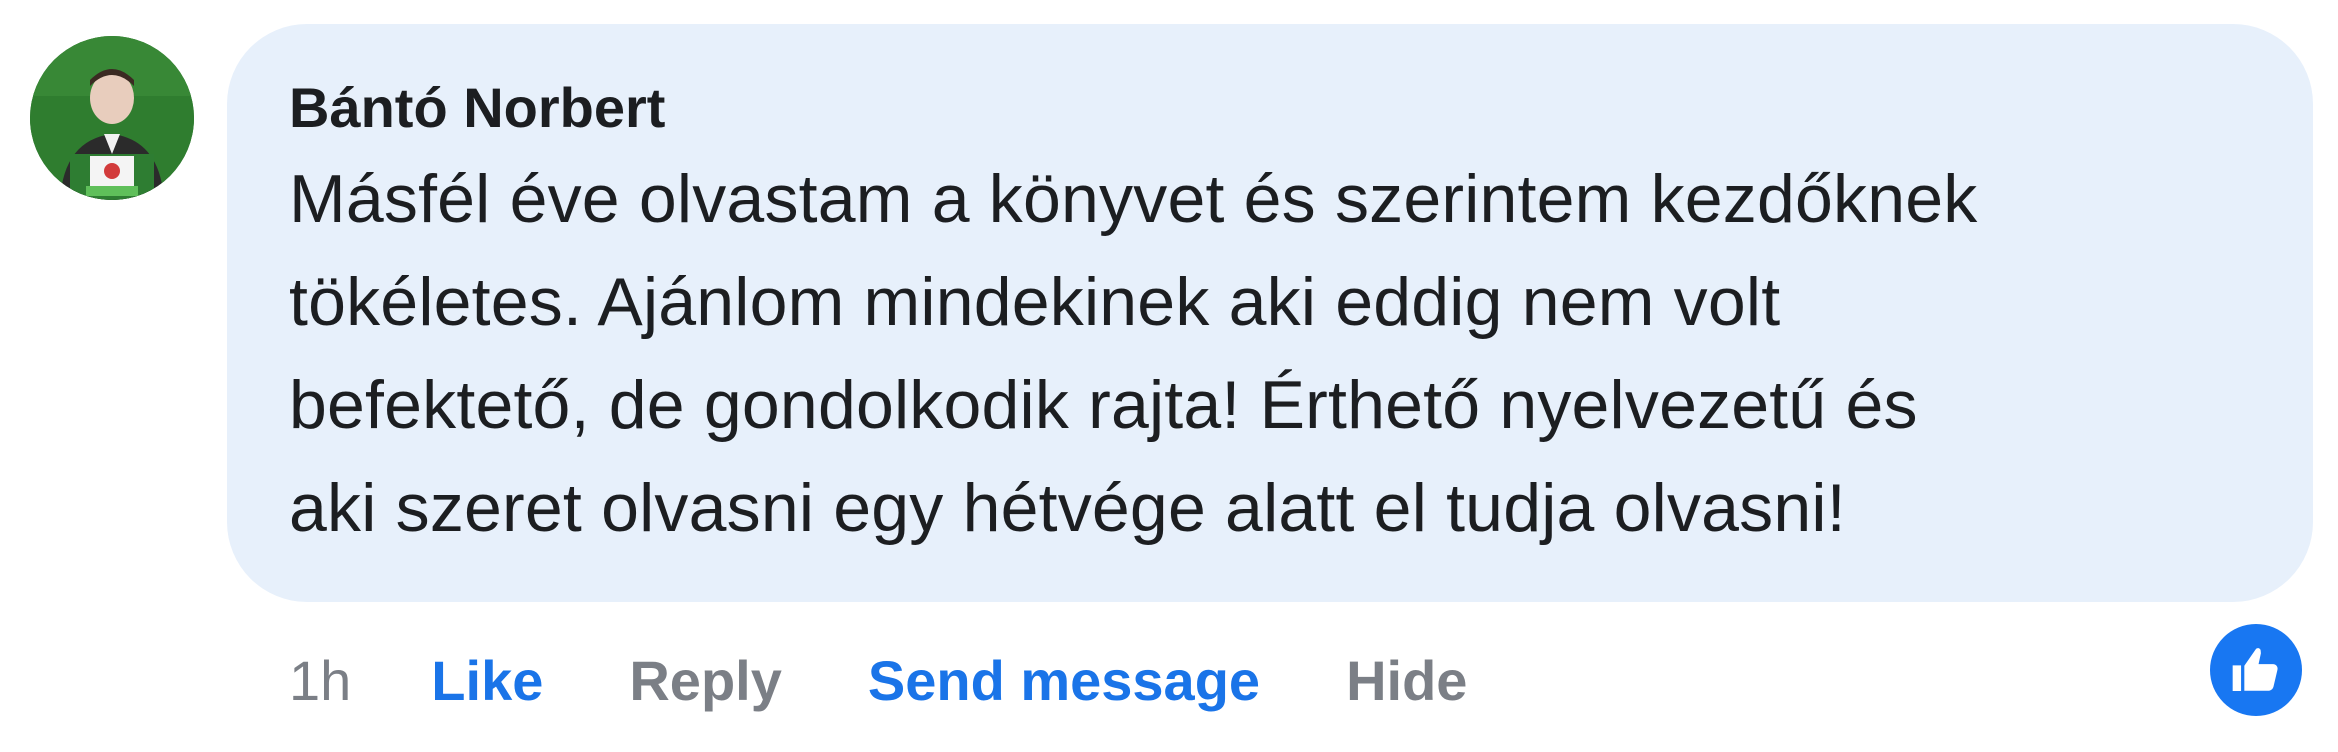 The width and height of the screenshot is (2338, 752). I want to click on thumbs-up-icon, so click(2256, 670).